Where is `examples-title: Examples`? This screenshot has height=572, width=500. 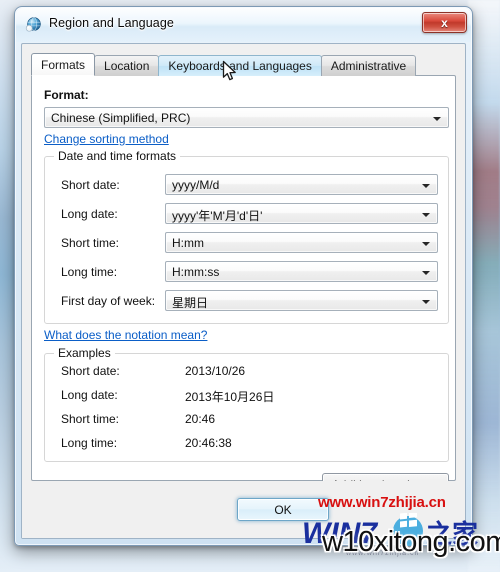 examples-title: Examples is located at coordinates (84, 353).